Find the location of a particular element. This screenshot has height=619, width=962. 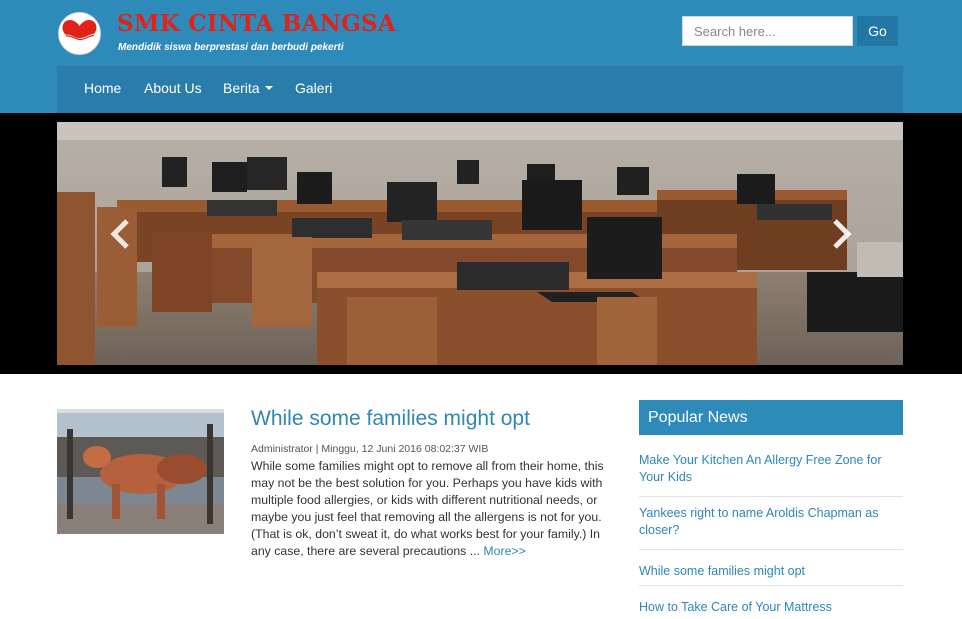

more-link: More>> is located at coordinates (504, 551).